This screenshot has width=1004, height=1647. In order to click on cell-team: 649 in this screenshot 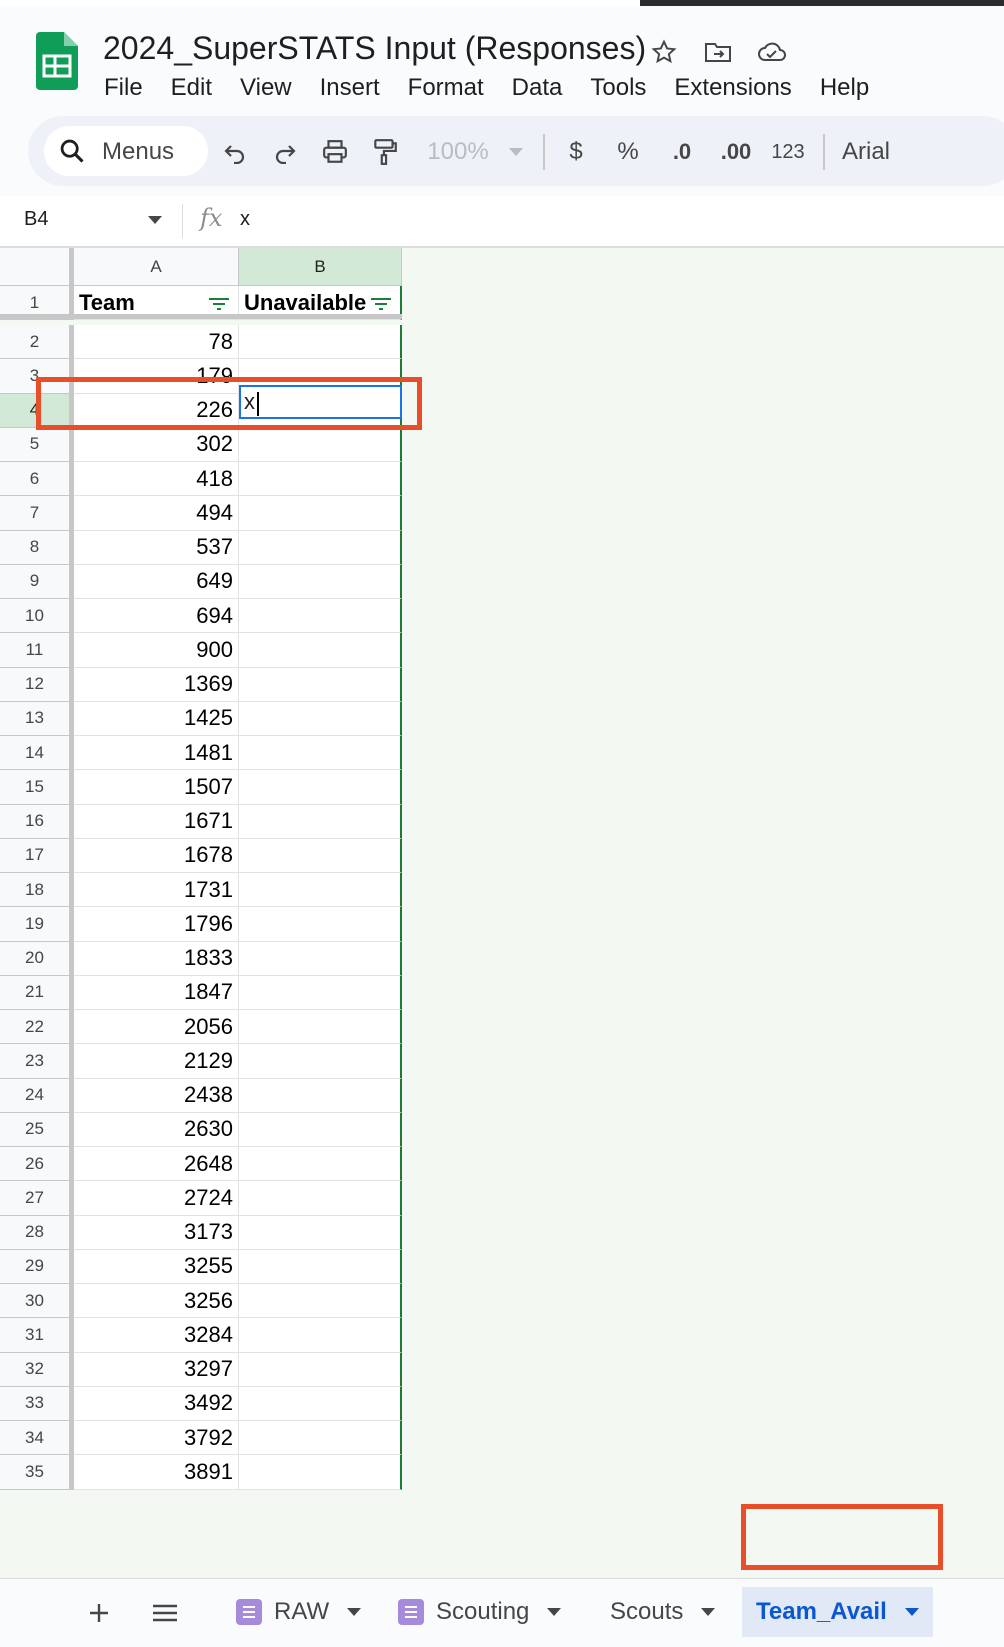, I will do `click(156, 581)`.